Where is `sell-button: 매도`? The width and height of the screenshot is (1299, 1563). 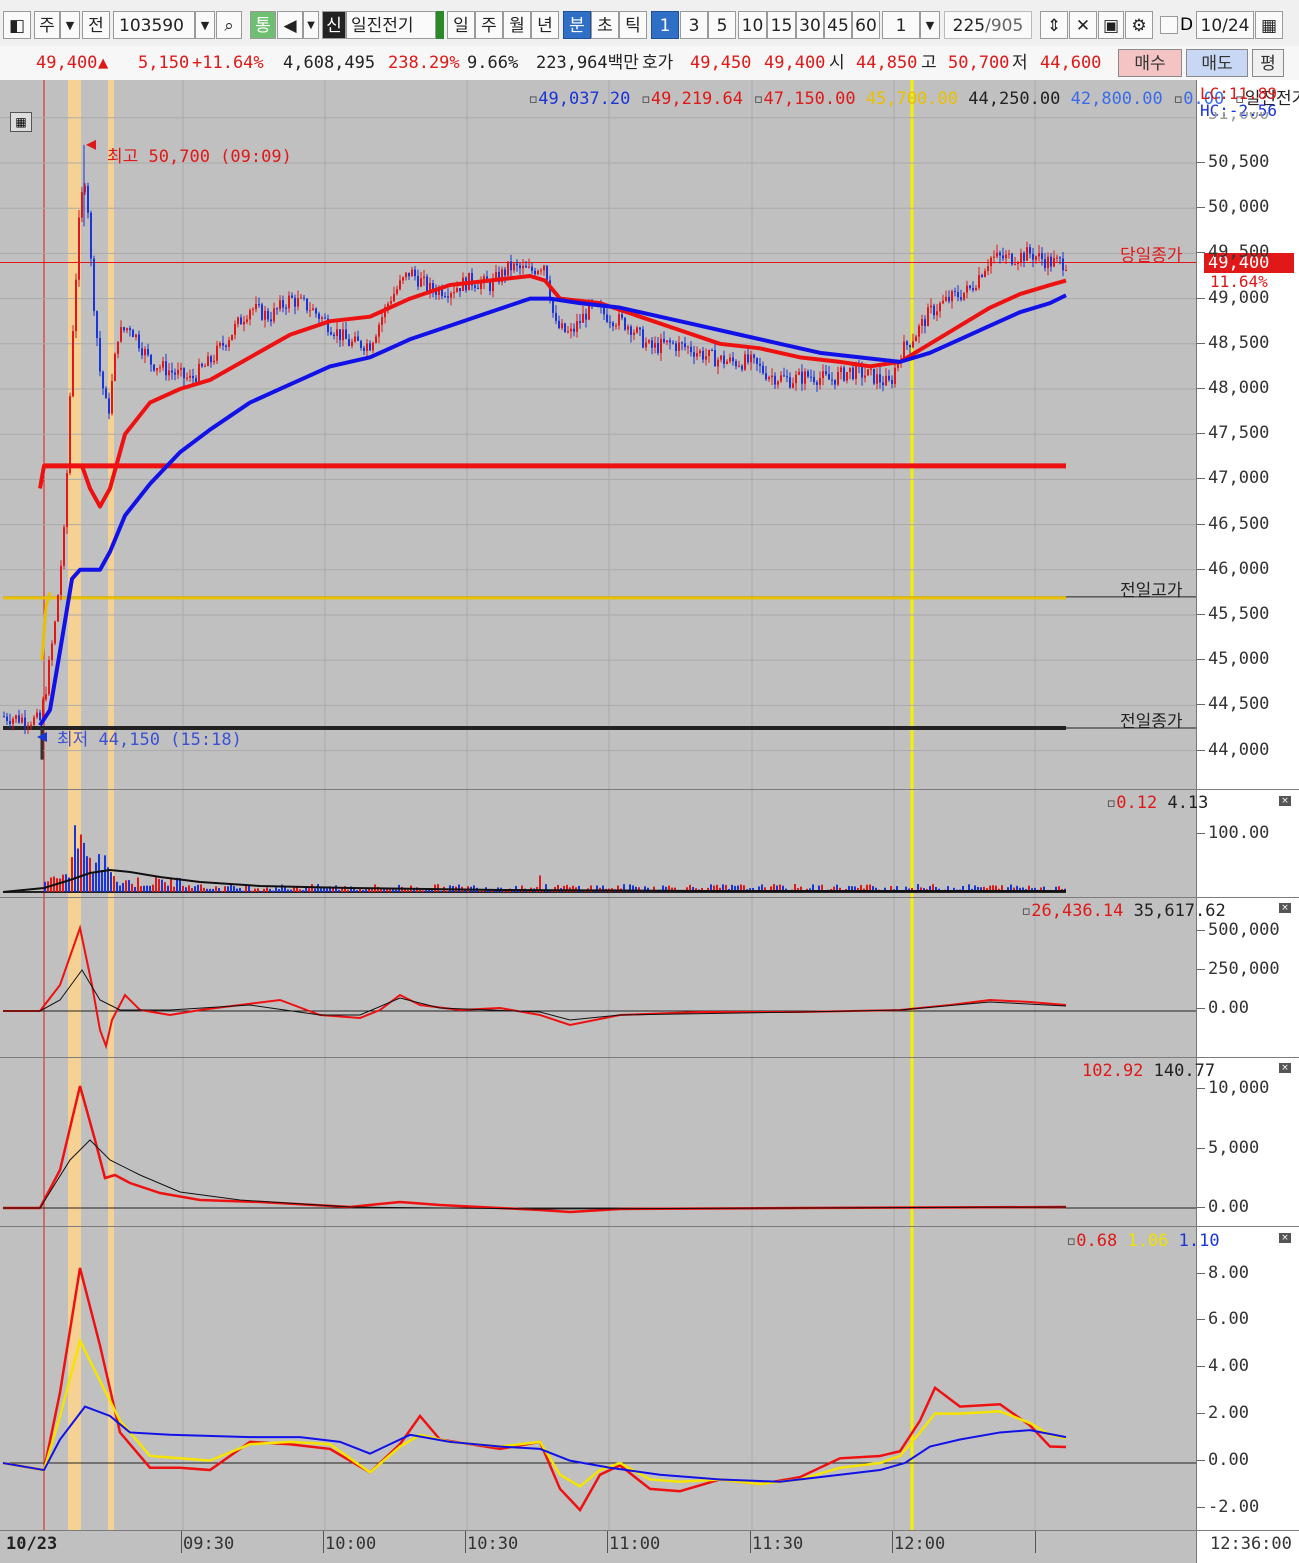
sell-button: 매도 is located at coordinates (1217, 63).